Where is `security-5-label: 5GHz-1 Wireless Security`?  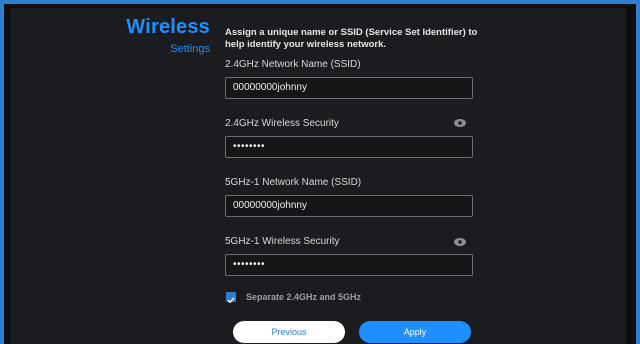 security-5-label: 5GHz-1 Wireless Security is located at coordinates (282, 241).